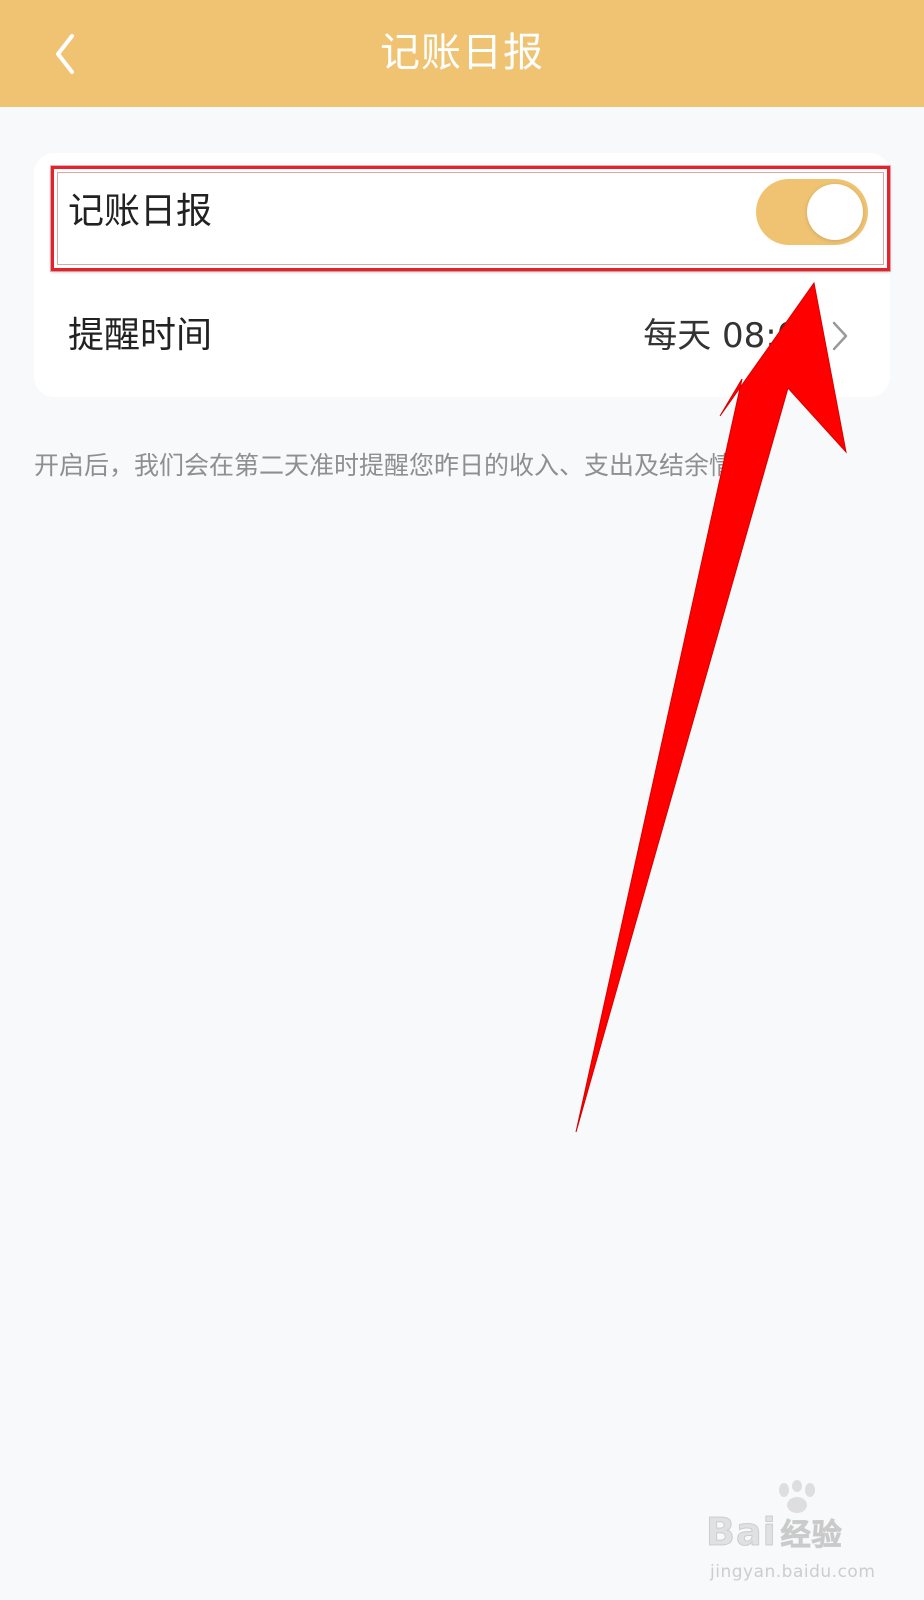  What do you see at coordinates (741, 1532) in the screenshot?
I see `watermark-brand: Bai` at bounding box center [741, 1532].